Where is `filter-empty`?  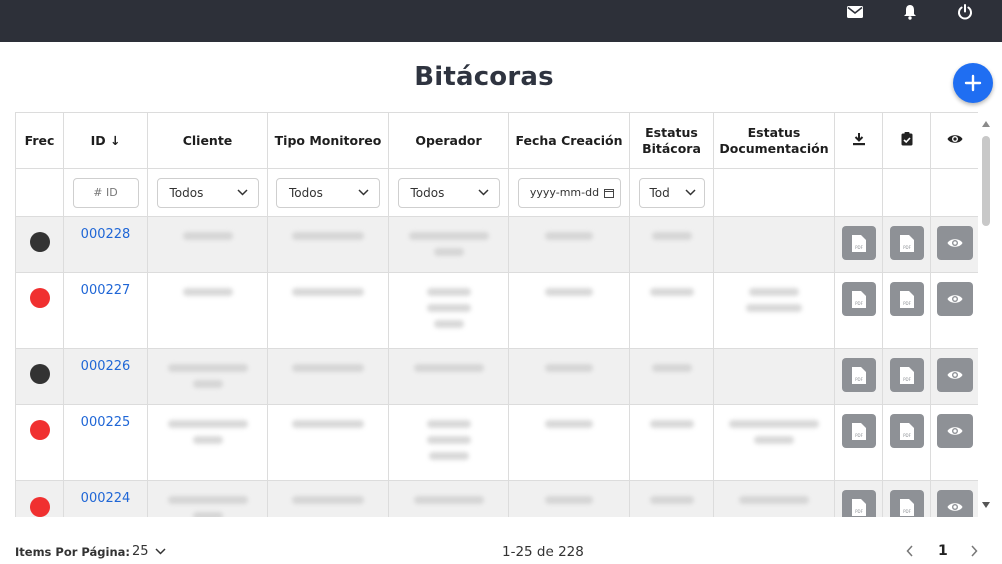 filter-empty is located at coordinates (858, 192).